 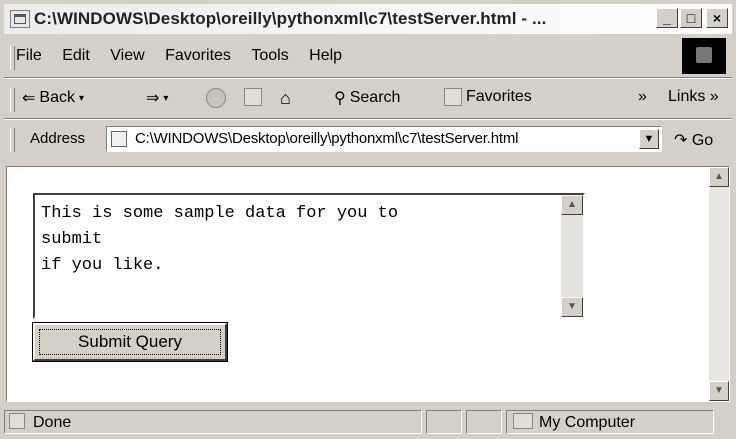 I want to click on menu-file: File, so click(x=29, y=56).